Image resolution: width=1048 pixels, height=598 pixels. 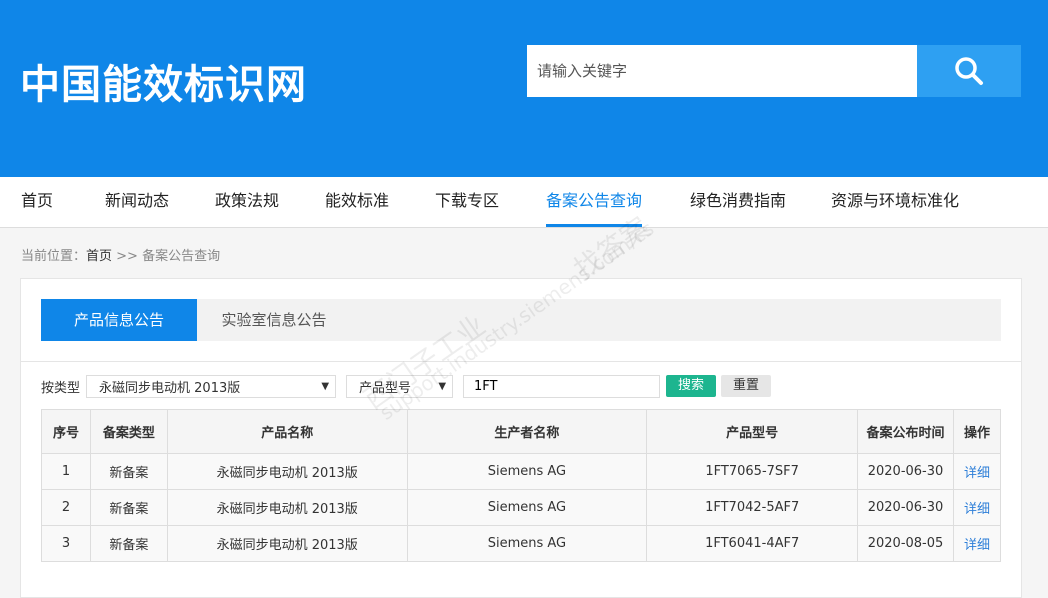 What do you see at coordinates (385, 388) in the screenshot?
I see `field-select-value: 产品型号` at bounding box center [385, 388].